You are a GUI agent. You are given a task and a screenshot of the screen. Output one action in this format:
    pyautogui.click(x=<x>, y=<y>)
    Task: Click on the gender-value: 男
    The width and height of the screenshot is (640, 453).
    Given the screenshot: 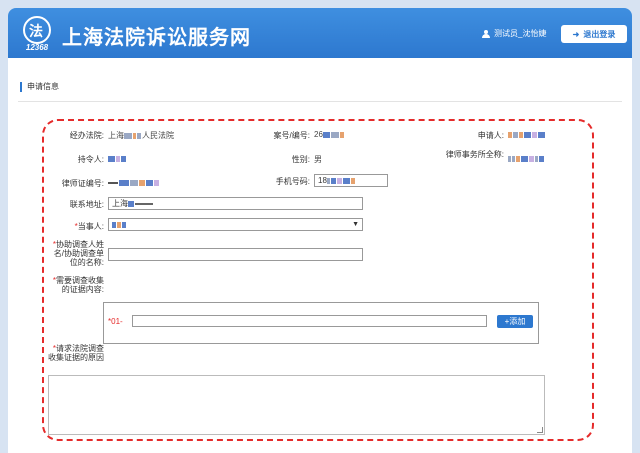 What is the action you would take?
    pyautogui.click(x=318, y=159)
    